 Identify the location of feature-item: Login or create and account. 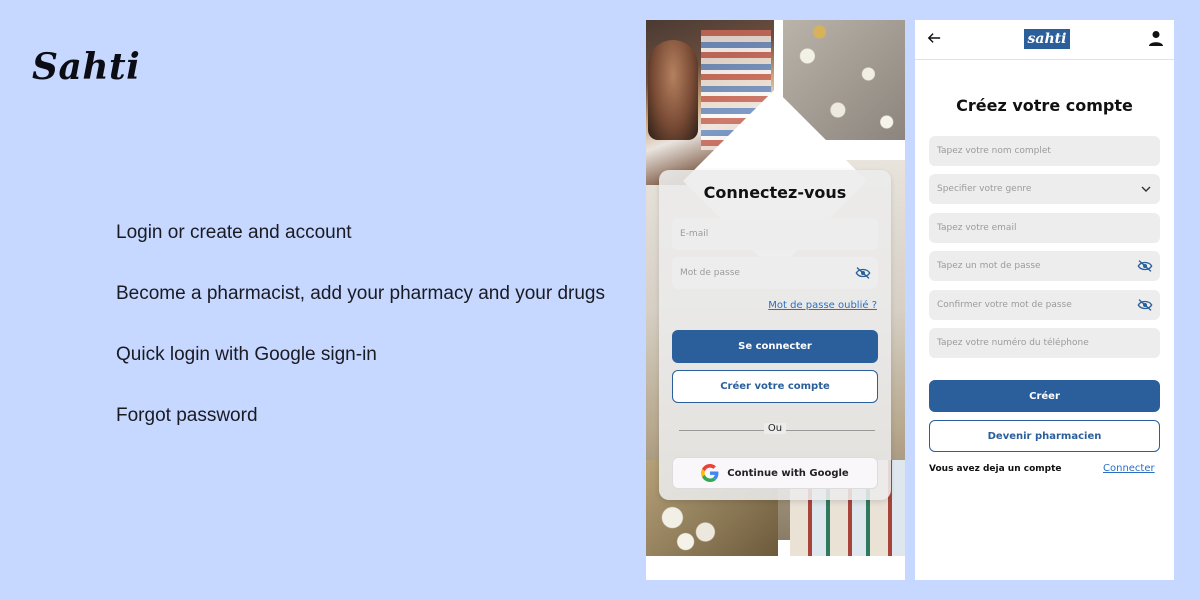
(234, 232).